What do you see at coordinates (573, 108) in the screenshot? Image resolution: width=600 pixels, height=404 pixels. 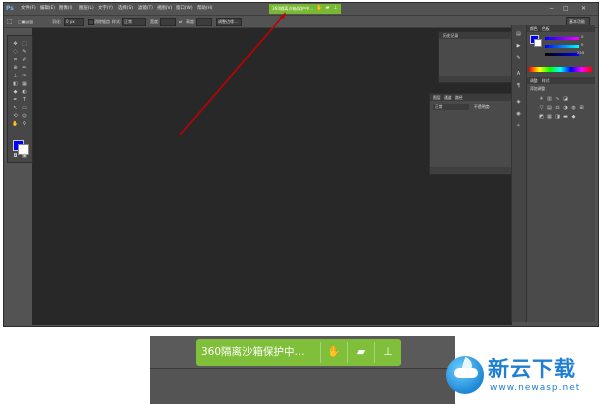 I see `photo-filter-icon: ◍` at bounding box center [573, 108].